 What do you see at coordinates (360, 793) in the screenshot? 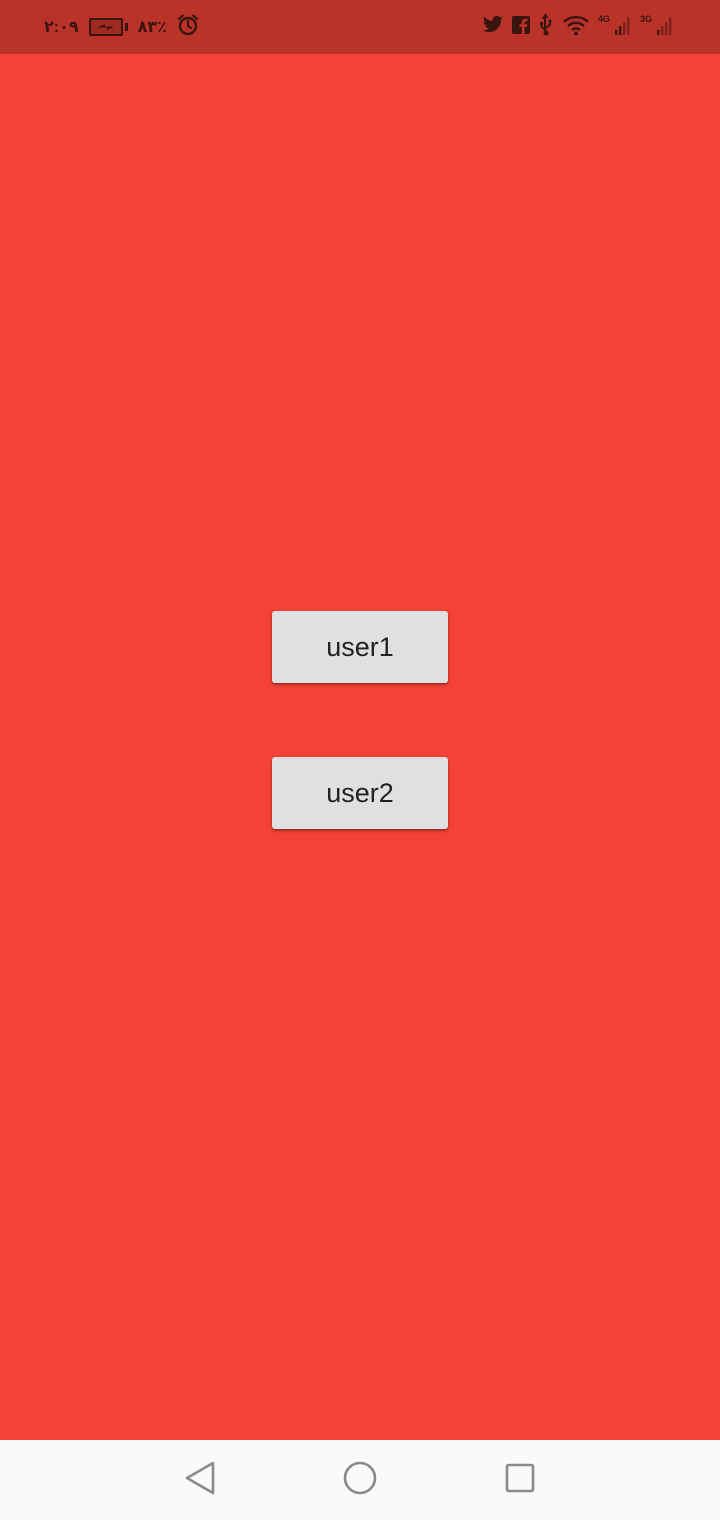
I see `user2-button: user2` at bounding box center [360, 793].